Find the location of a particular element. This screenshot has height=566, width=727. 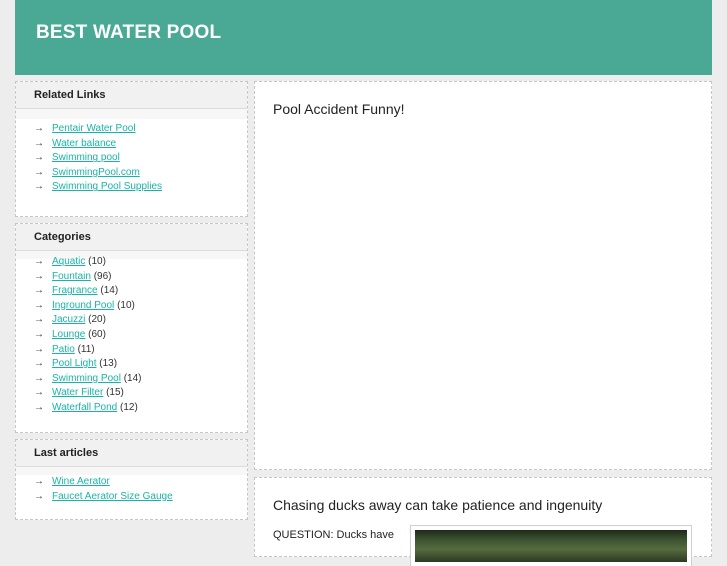

related-link: Pentair Water Pool is located at coordinates (94, 128).